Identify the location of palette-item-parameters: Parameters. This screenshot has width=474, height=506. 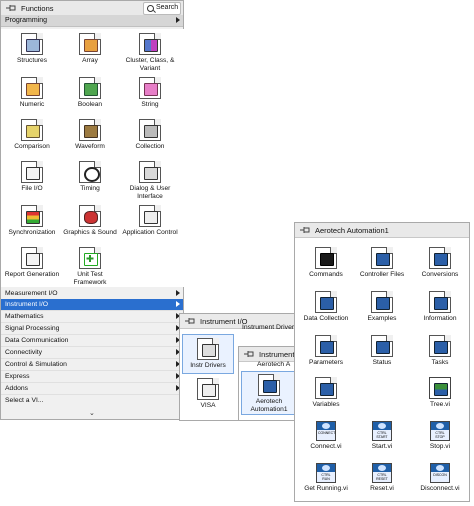
(326, 351).